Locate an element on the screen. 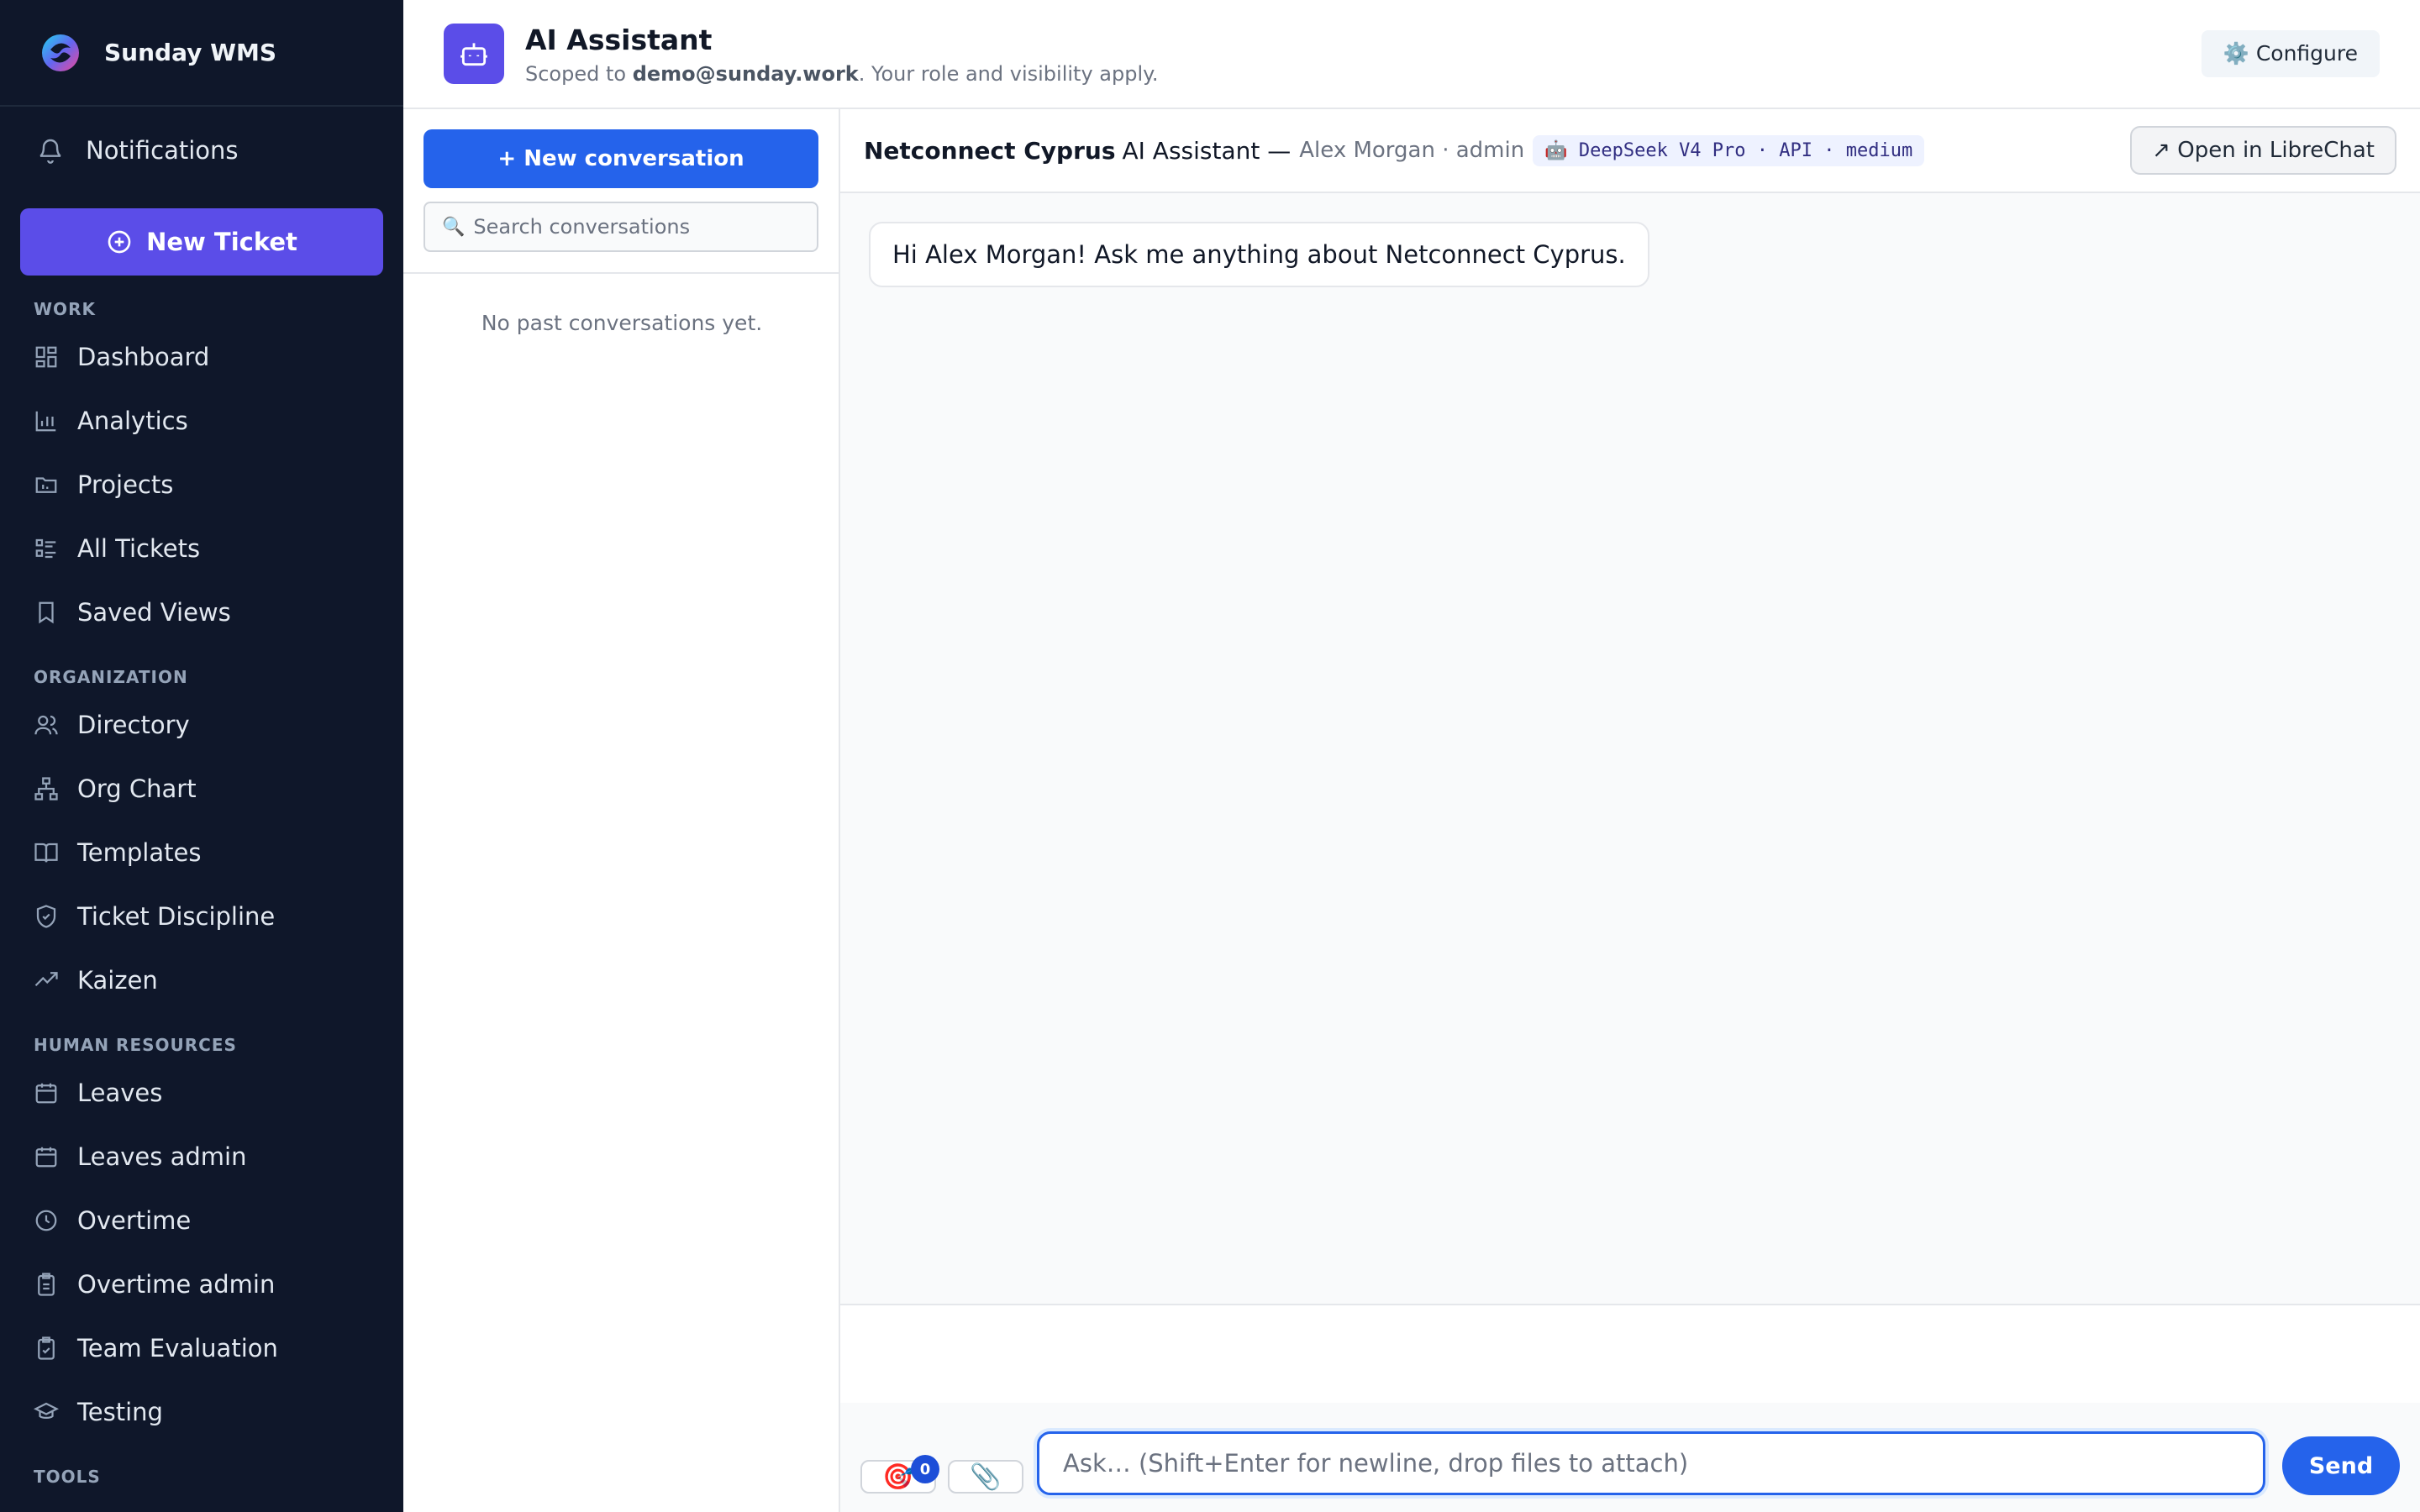 The image size is (2420, 1512). clipboard-icon is located at coordinates (46, 1284).